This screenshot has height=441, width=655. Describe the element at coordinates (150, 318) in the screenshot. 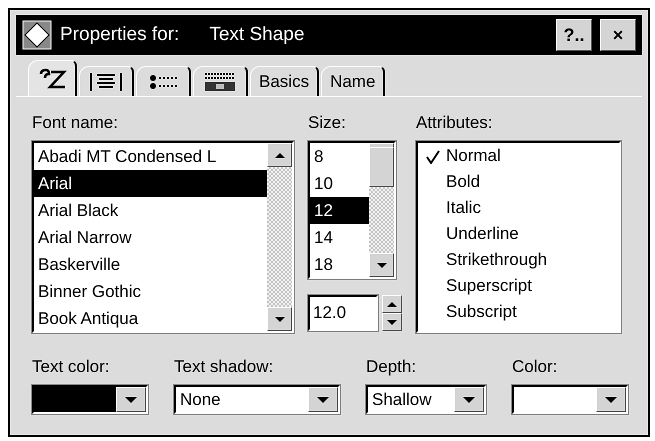

I see `font-item: Book Antiqua` at that location.